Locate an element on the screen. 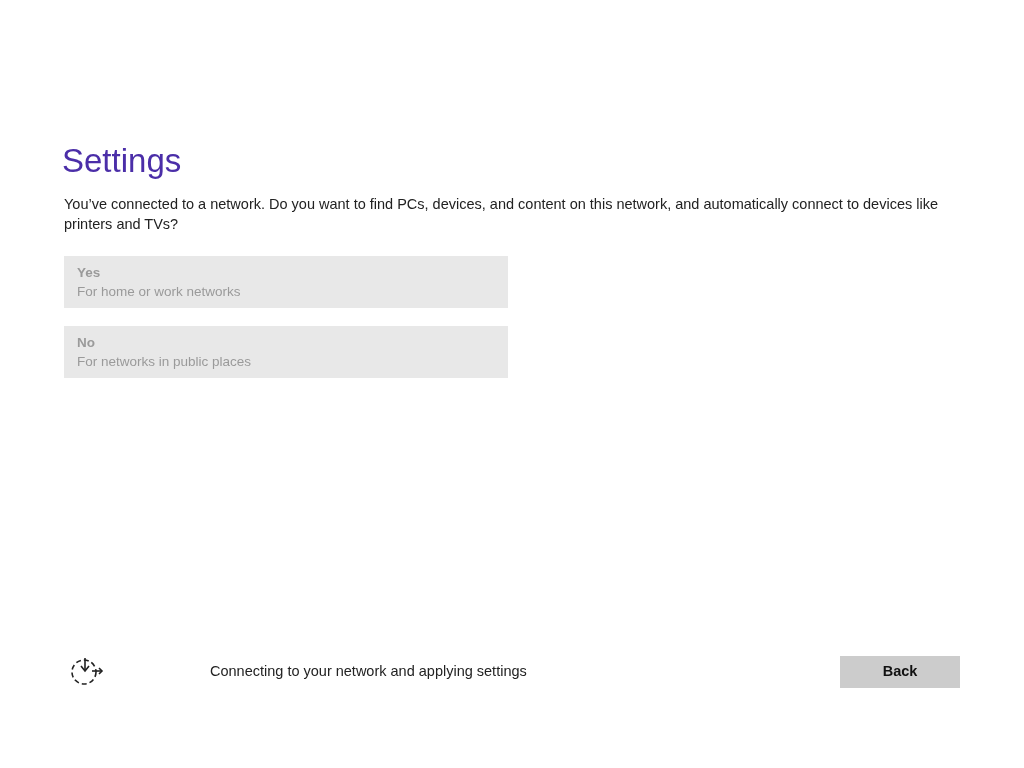 This screenshot has width=1024, height=768. page-title: Settings is located at coordinates (122, 161).